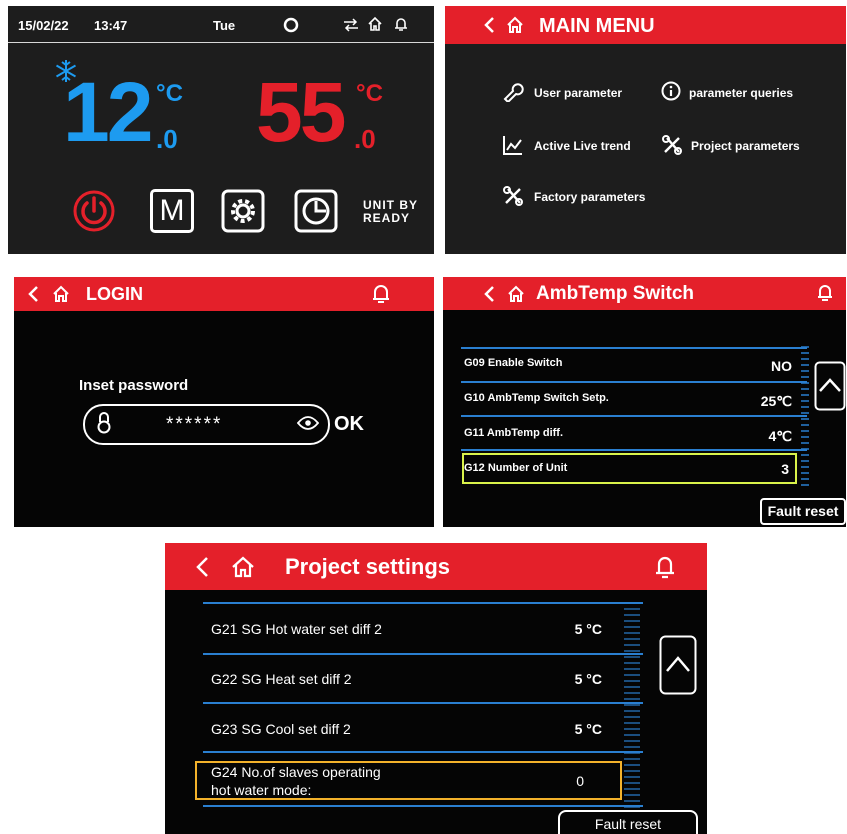 Image resolution: width=847 pixels, height=834 pixels. What do you see at coordinates (169, 93) in the screenshot?
I see `left-temp-unit: °C` at bounding box center [169, 93].